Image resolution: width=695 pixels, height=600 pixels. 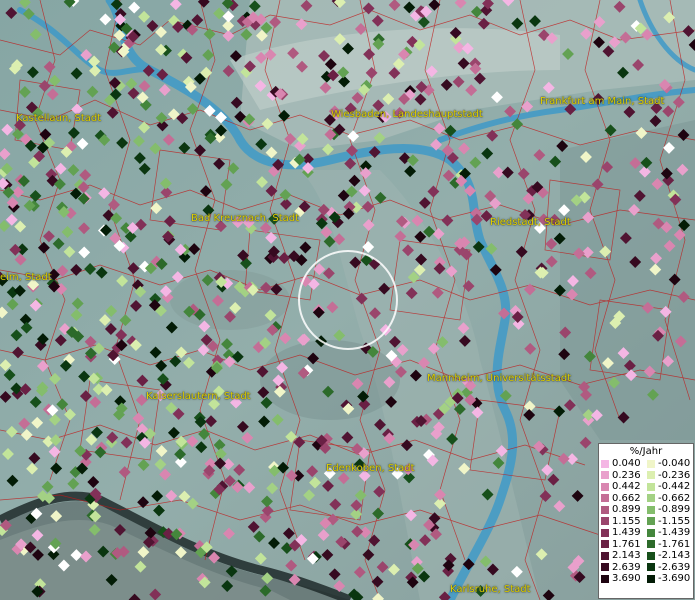 I want to click on legend-value-positive: 1.155, so click(x=626, y=521).